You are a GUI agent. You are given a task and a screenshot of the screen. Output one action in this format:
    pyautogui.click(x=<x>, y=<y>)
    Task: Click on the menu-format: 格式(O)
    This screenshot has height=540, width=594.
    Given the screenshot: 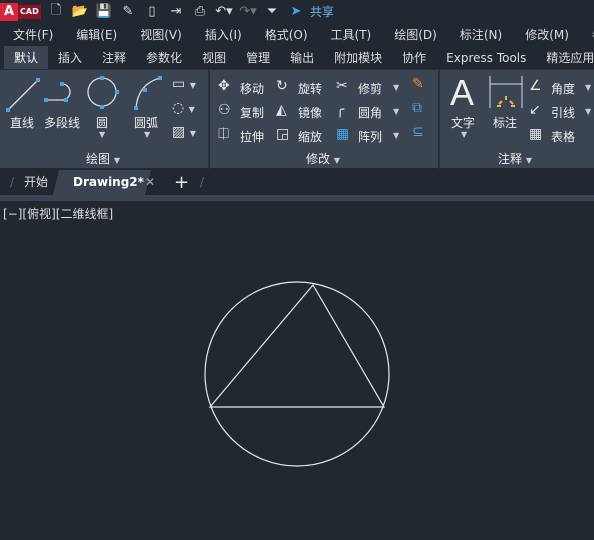 What is the action you would take?
    pyautogui.click(x=286, y=34)
    